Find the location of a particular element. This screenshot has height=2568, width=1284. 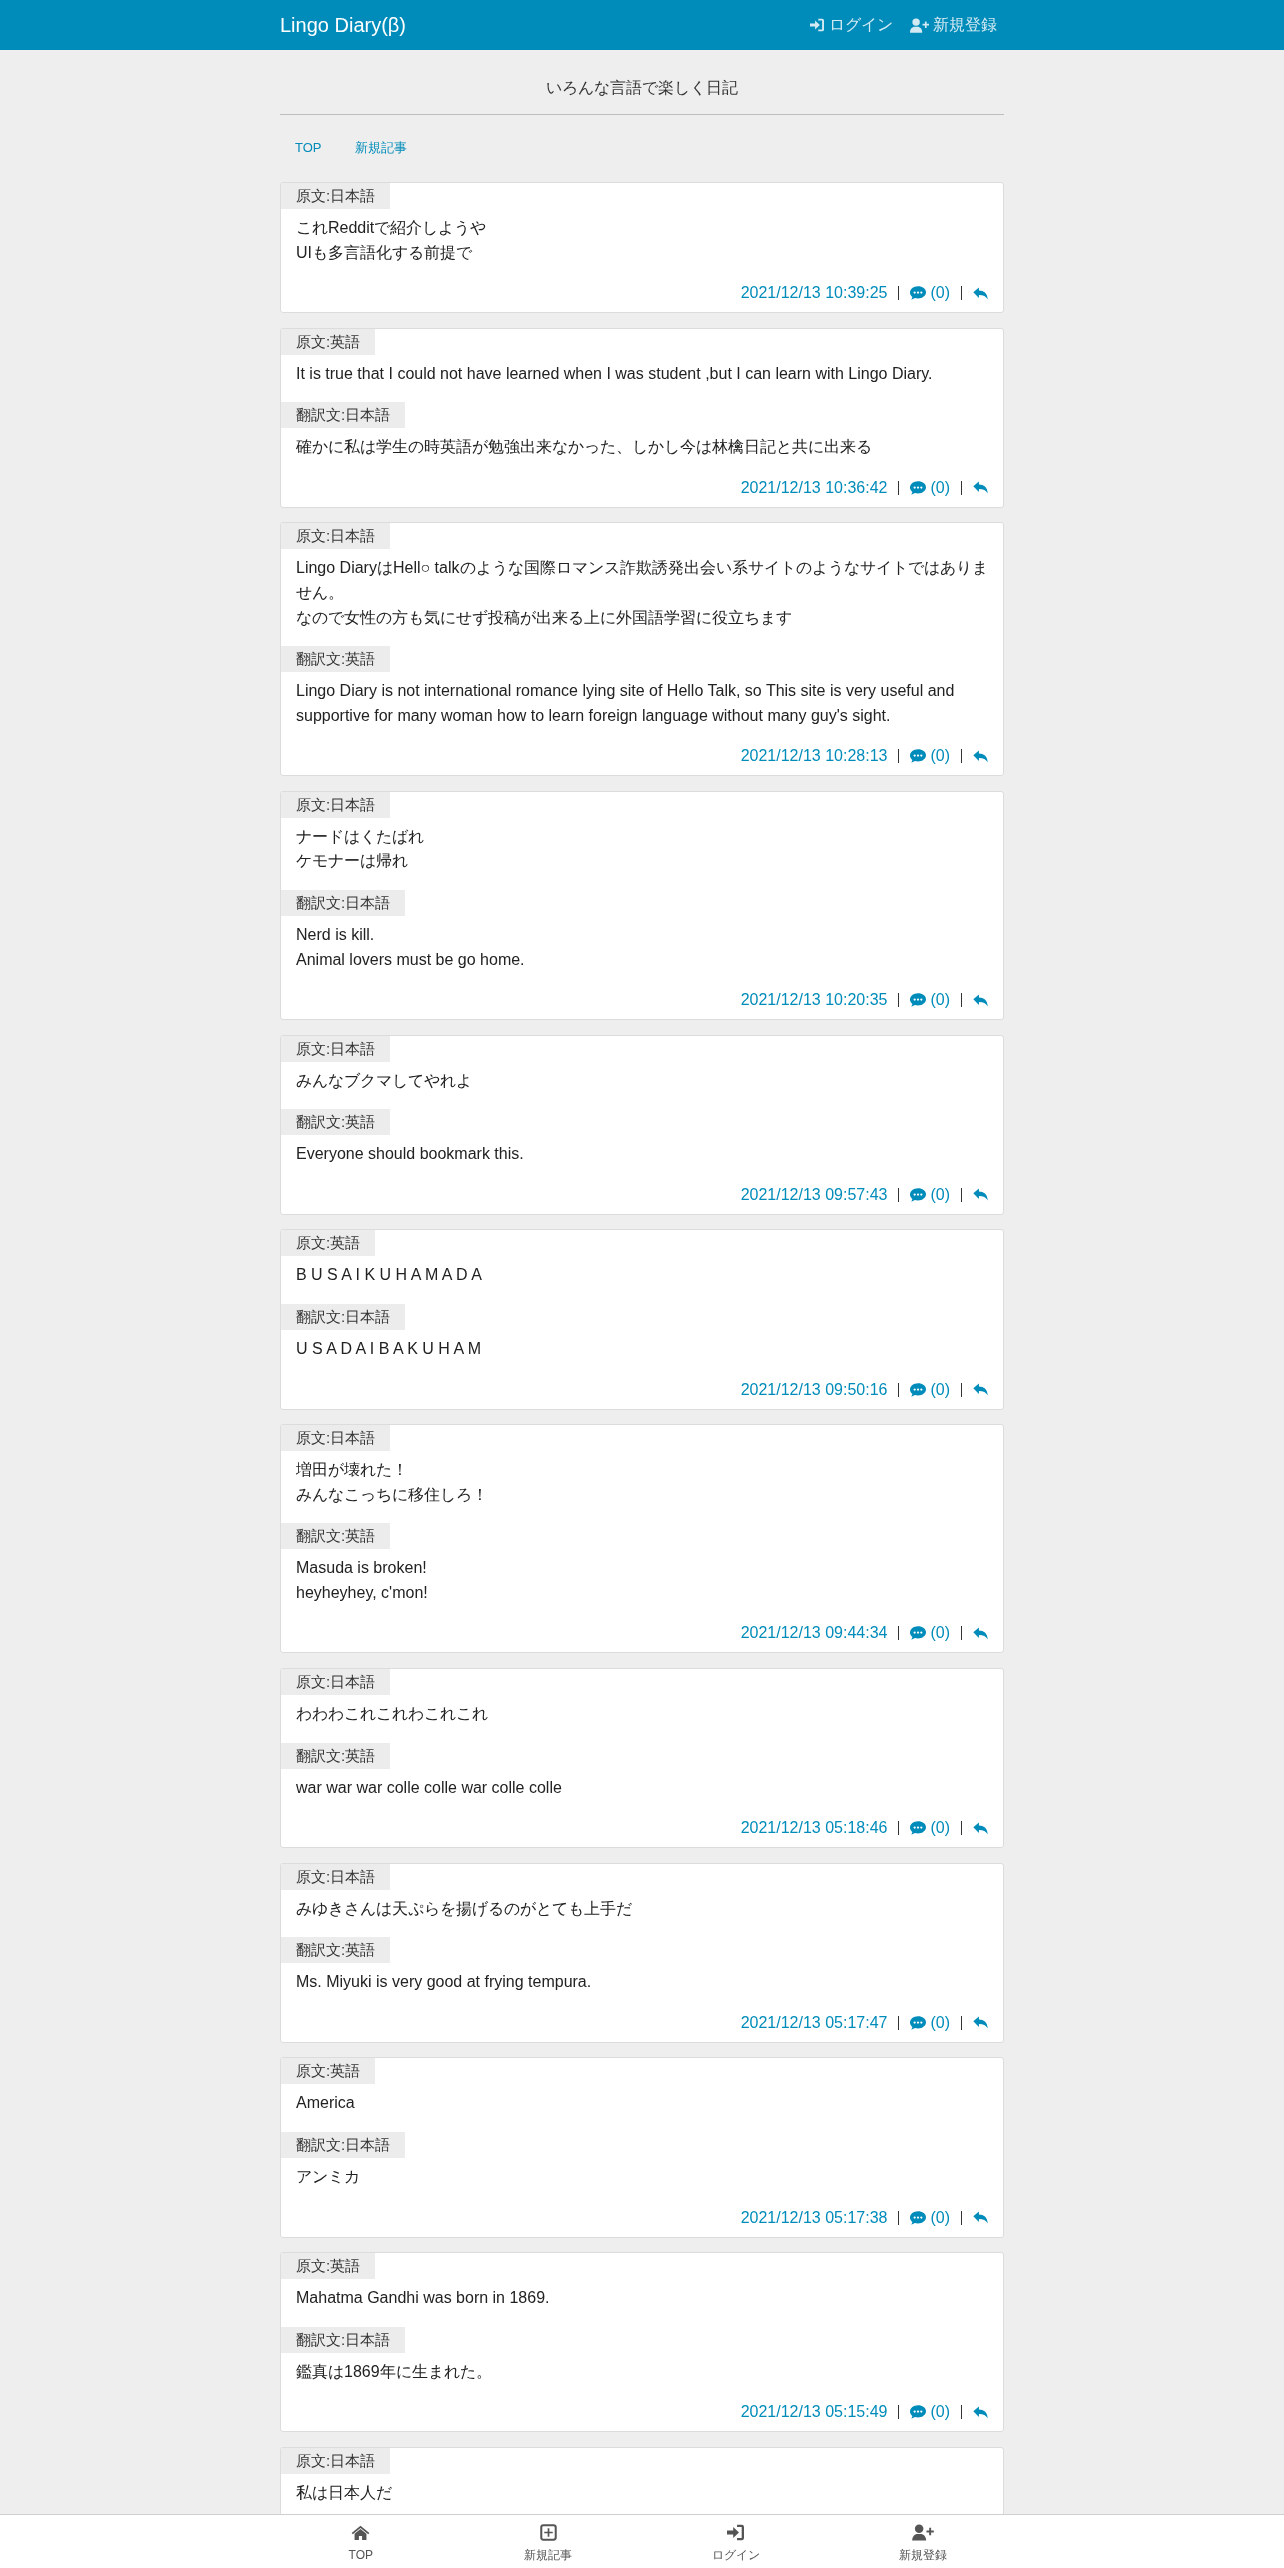

home-tab: TOP is located at coordinates (360, 2541).